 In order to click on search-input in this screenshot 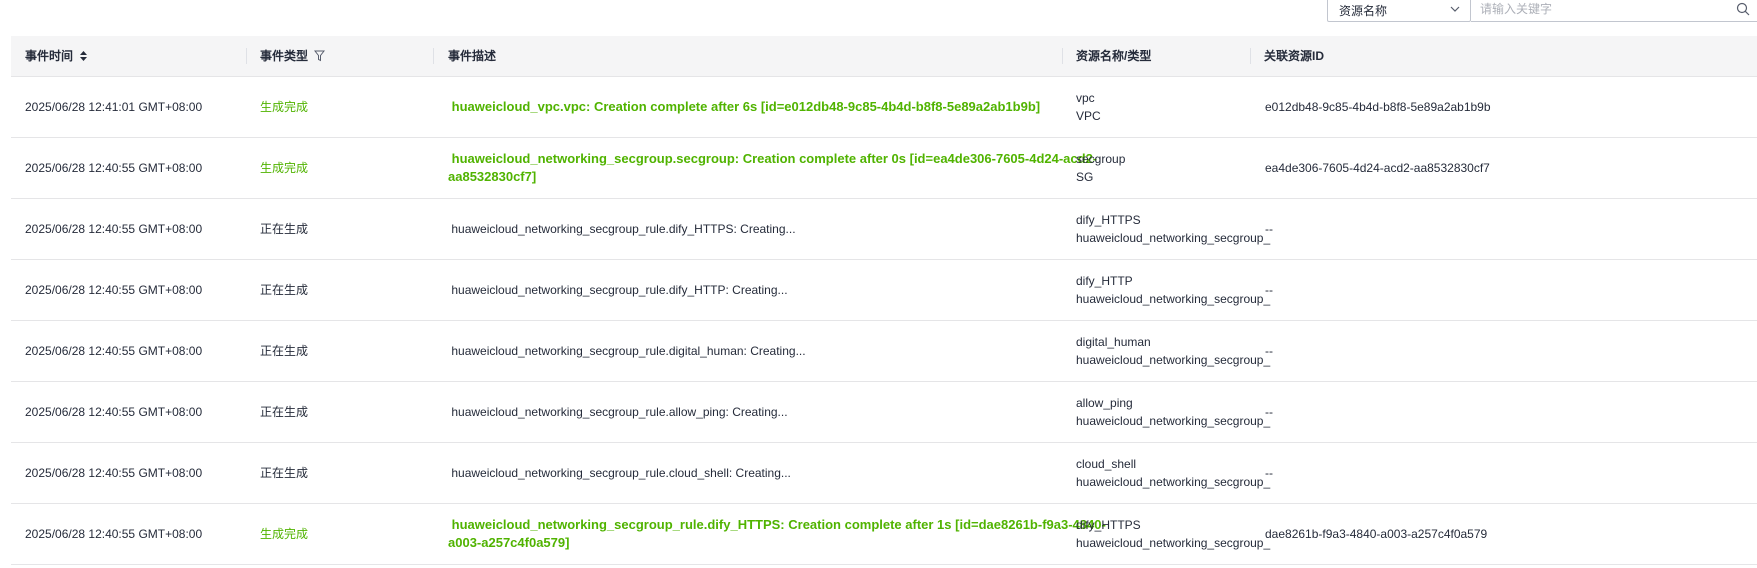, I will do `click(1600, 9)`.